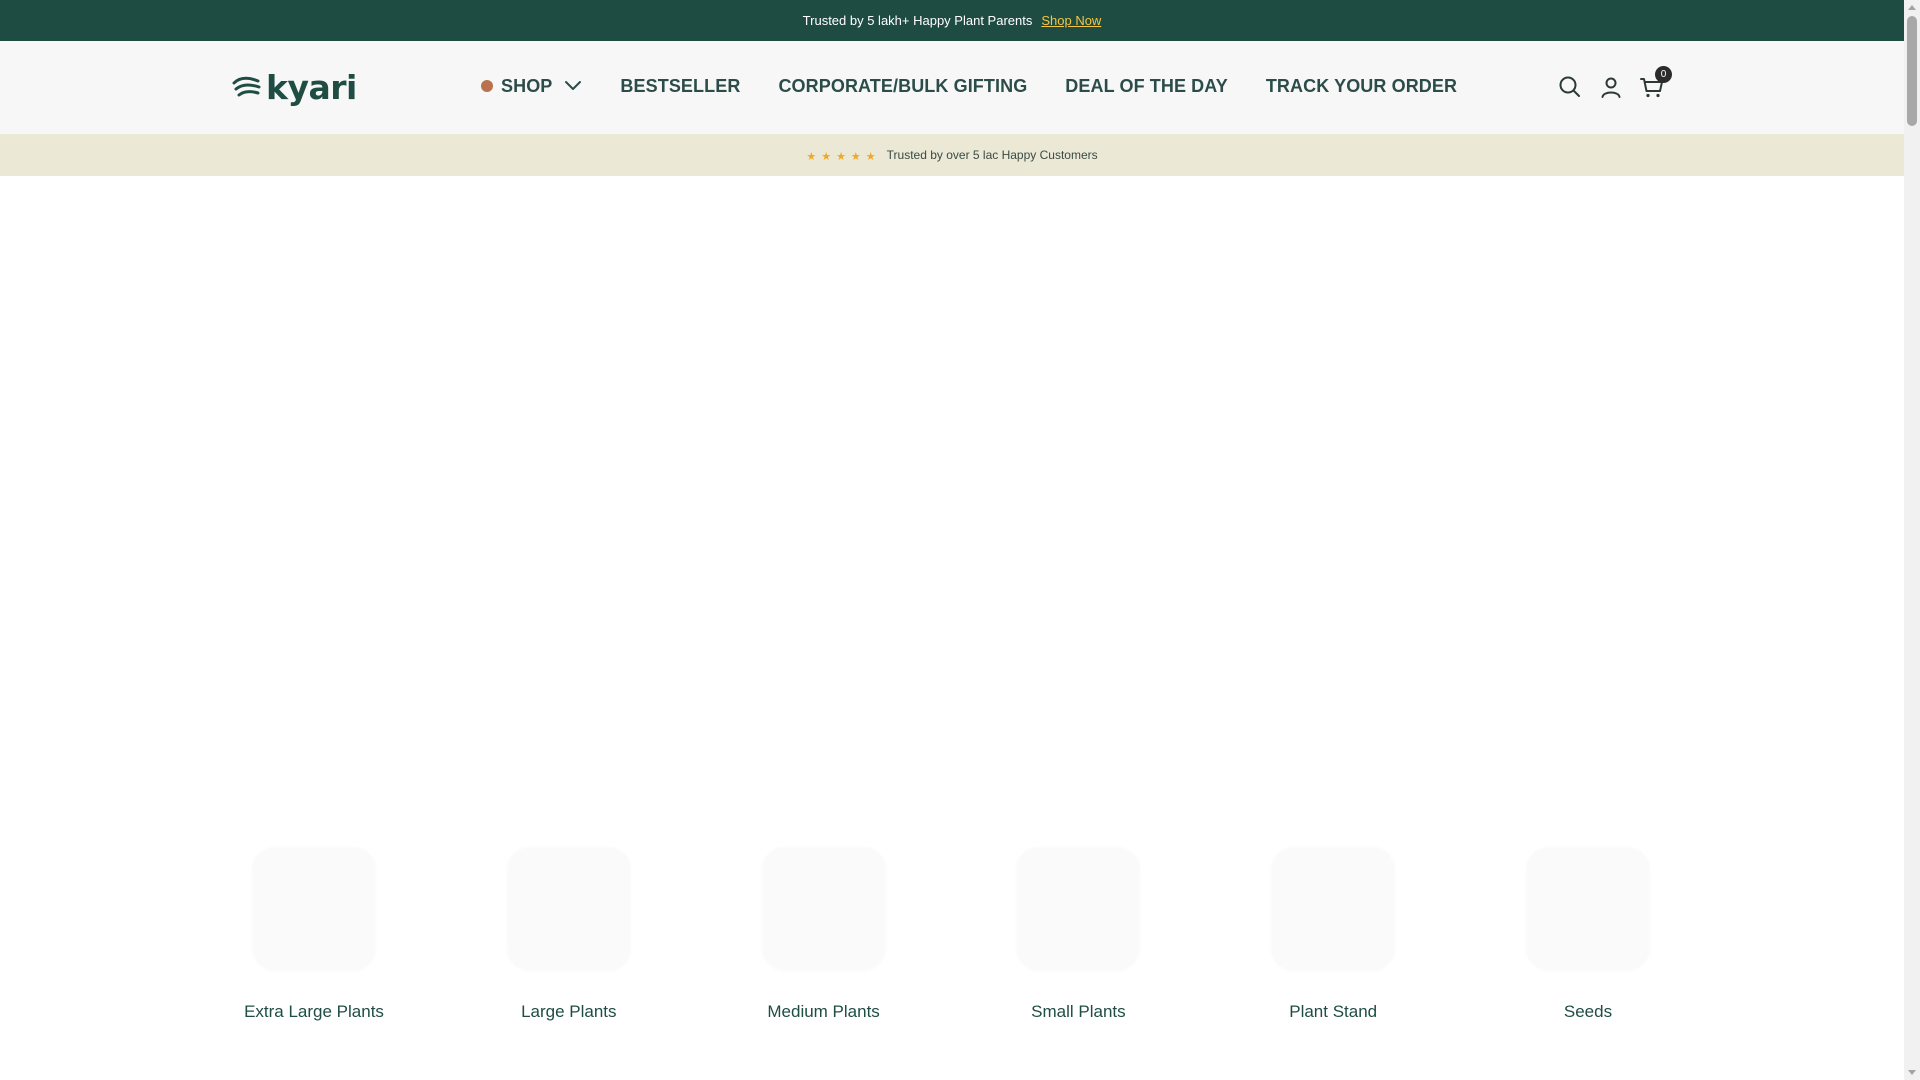  What do you see at coordinates (314, 1011) in the screenshot?
I see `category-label: Extra Large Plants` at bounding box center [314, 1011].